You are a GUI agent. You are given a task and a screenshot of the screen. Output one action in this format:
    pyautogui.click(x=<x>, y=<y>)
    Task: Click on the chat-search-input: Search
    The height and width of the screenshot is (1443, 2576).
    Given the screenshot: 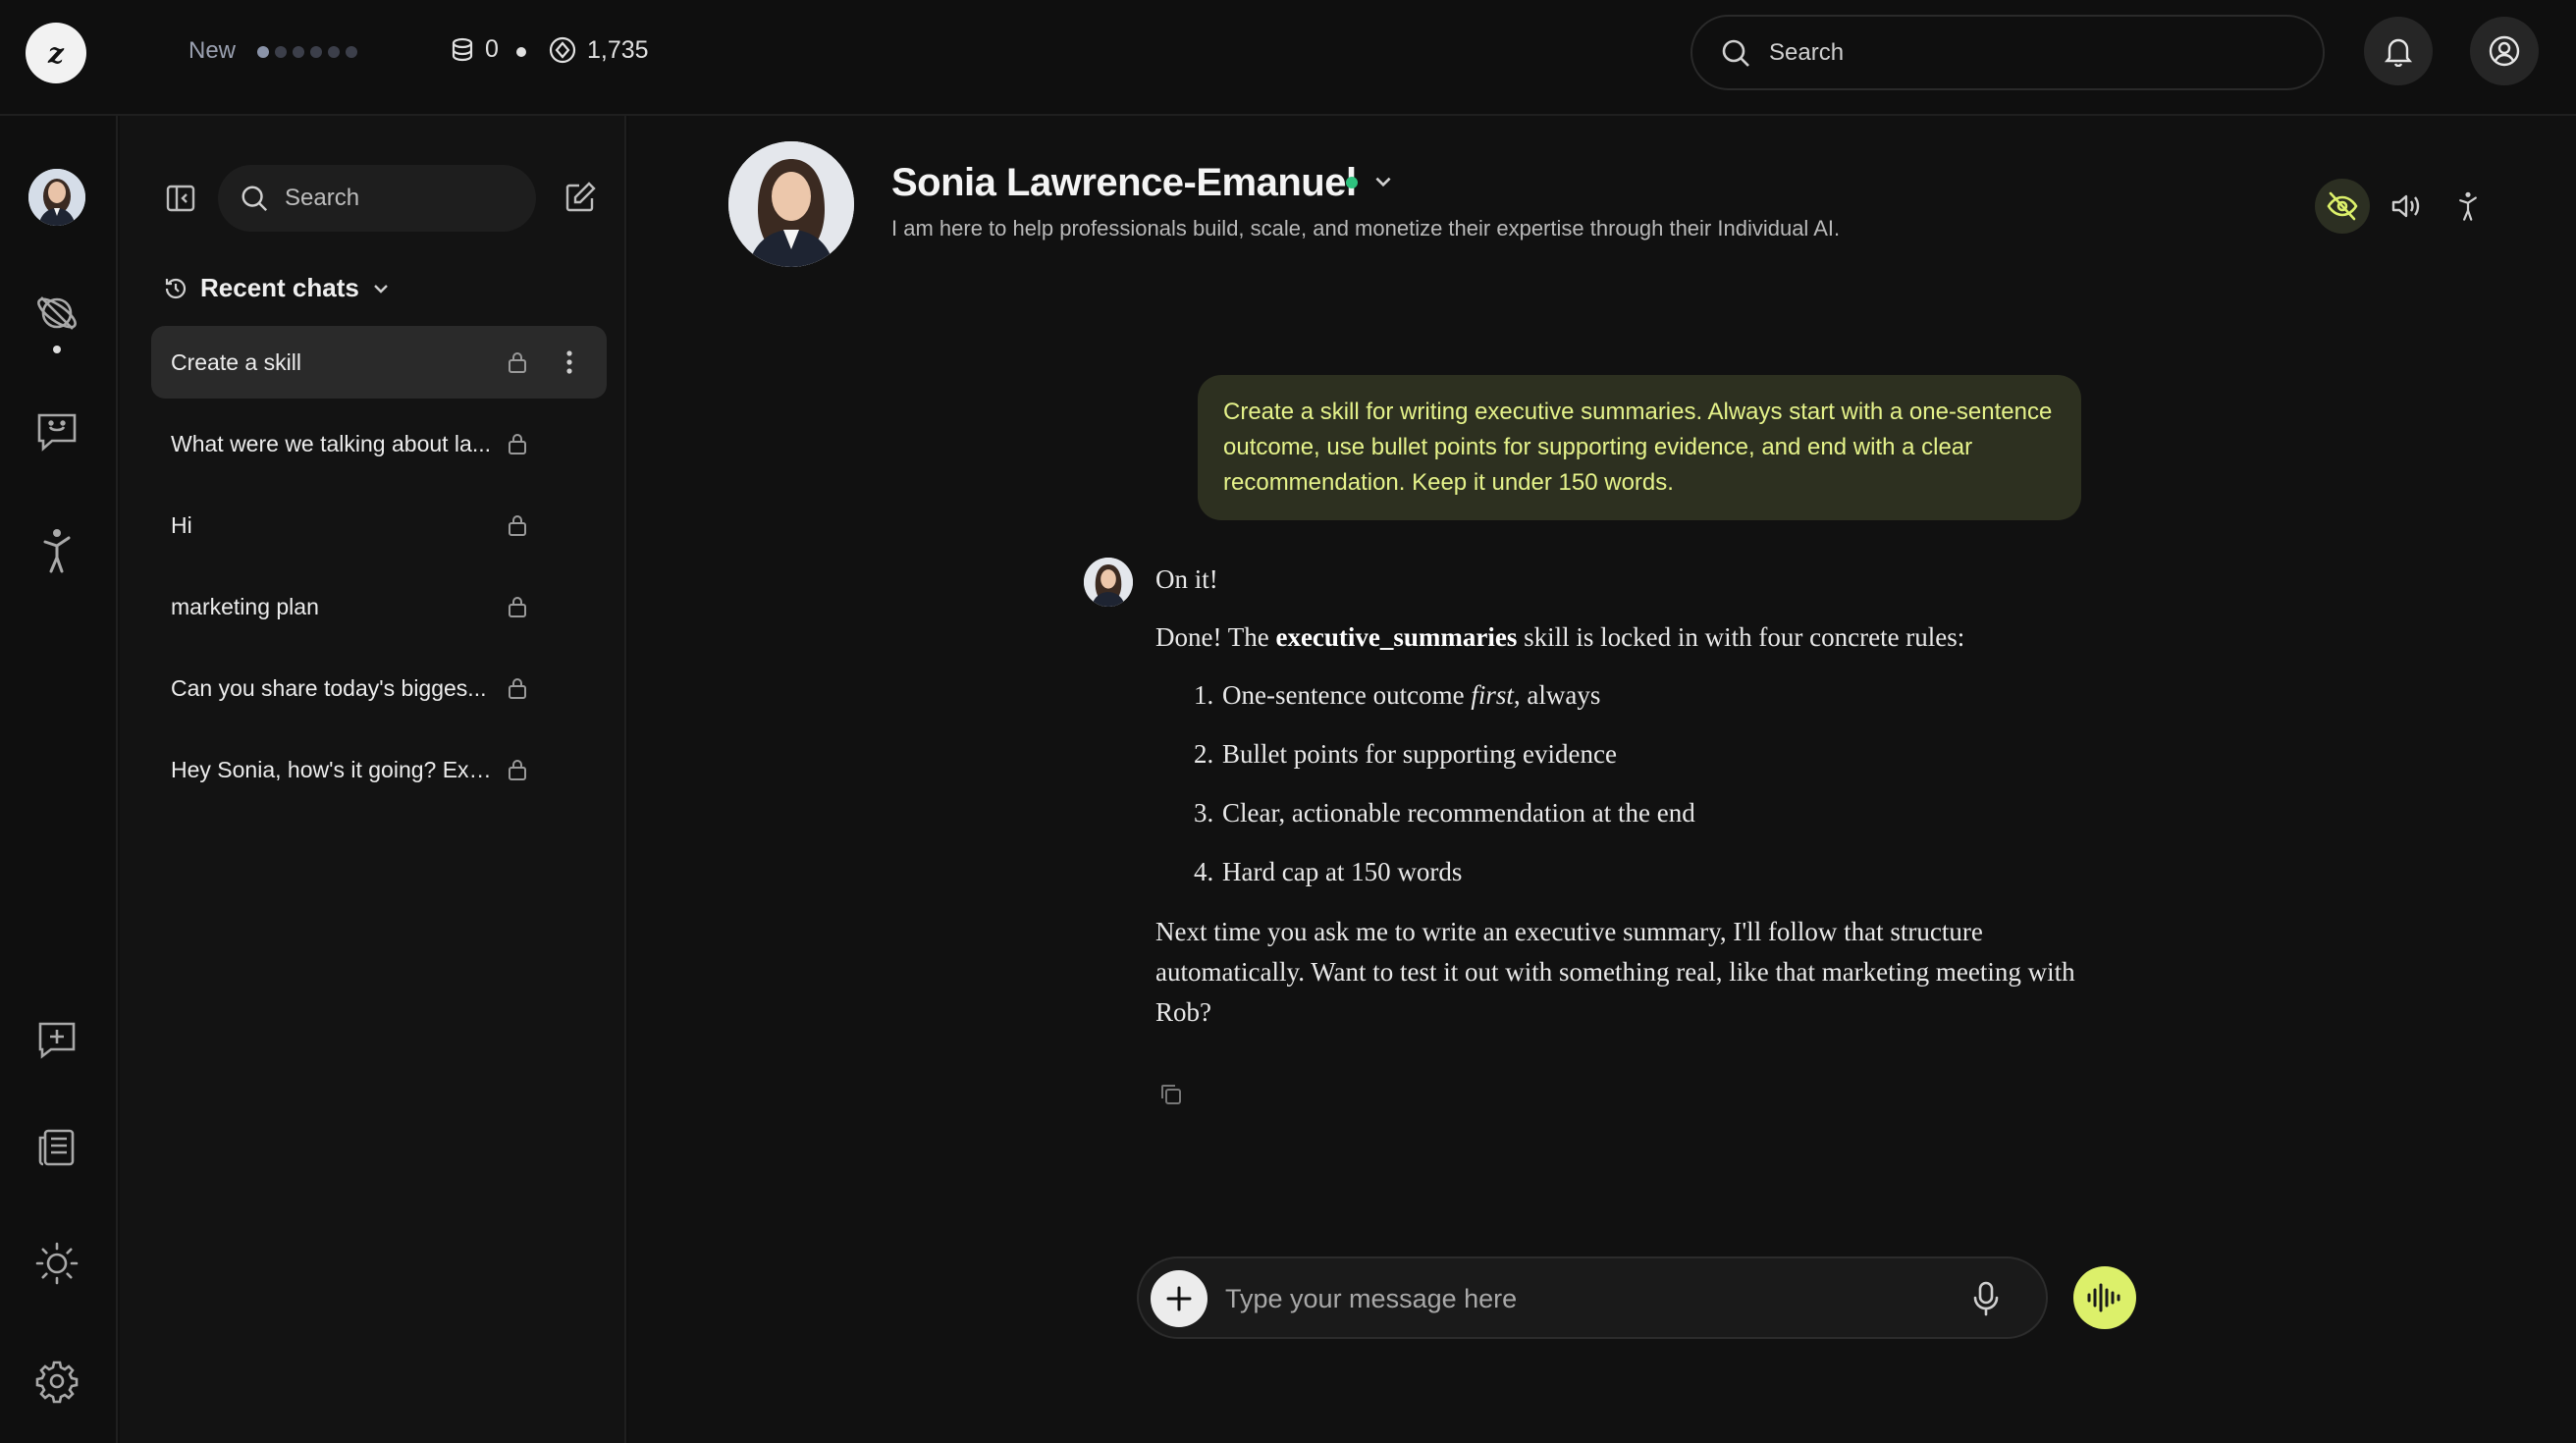 What is the action you would take?
    pyautogui.click(x=377, y=198)
    